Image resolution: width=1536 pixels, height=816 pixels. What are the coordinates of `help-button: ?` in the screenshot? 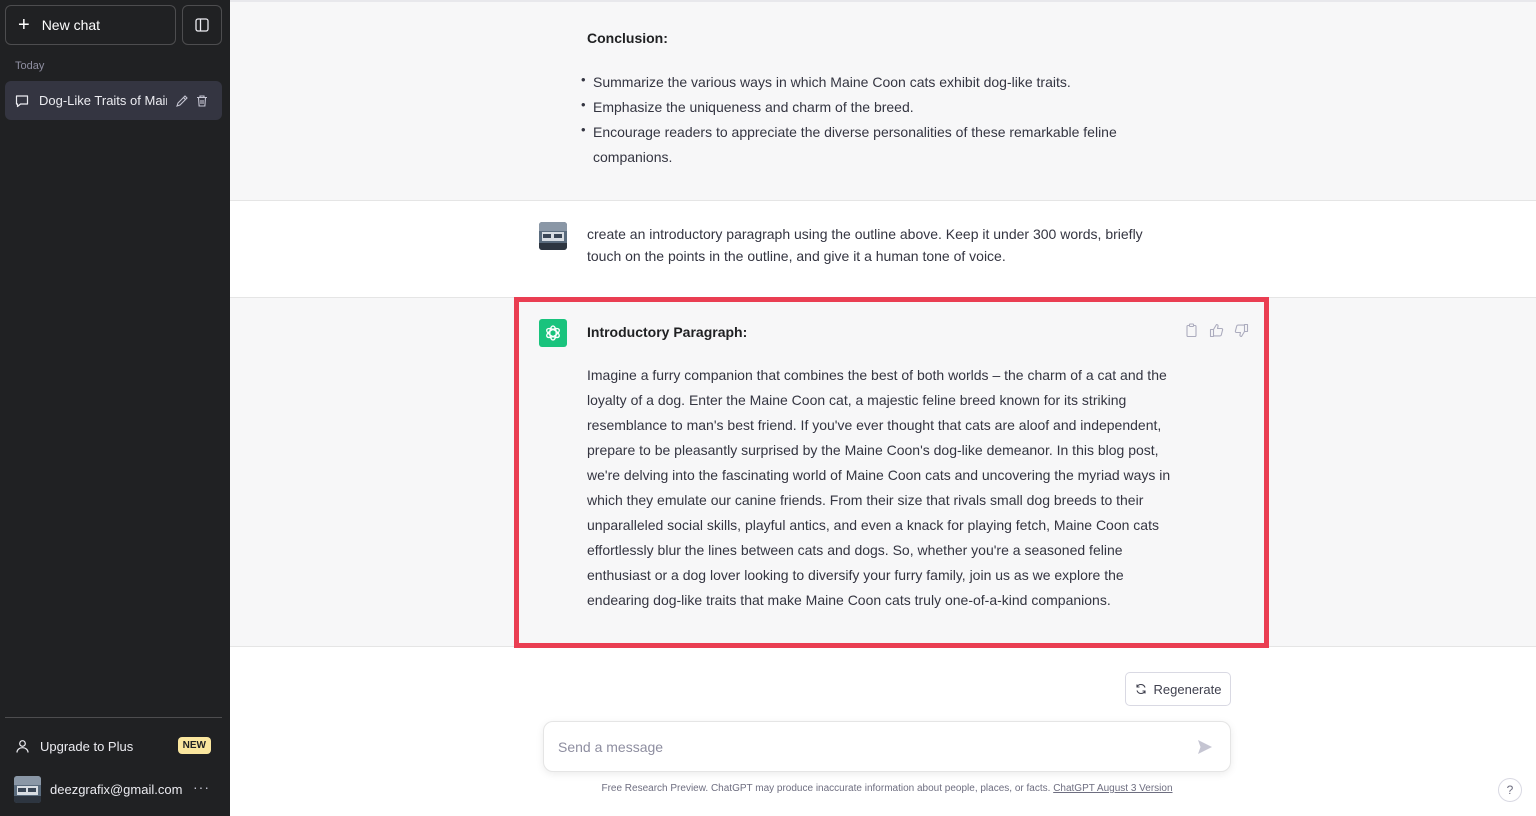 It's located at (1510, 790).